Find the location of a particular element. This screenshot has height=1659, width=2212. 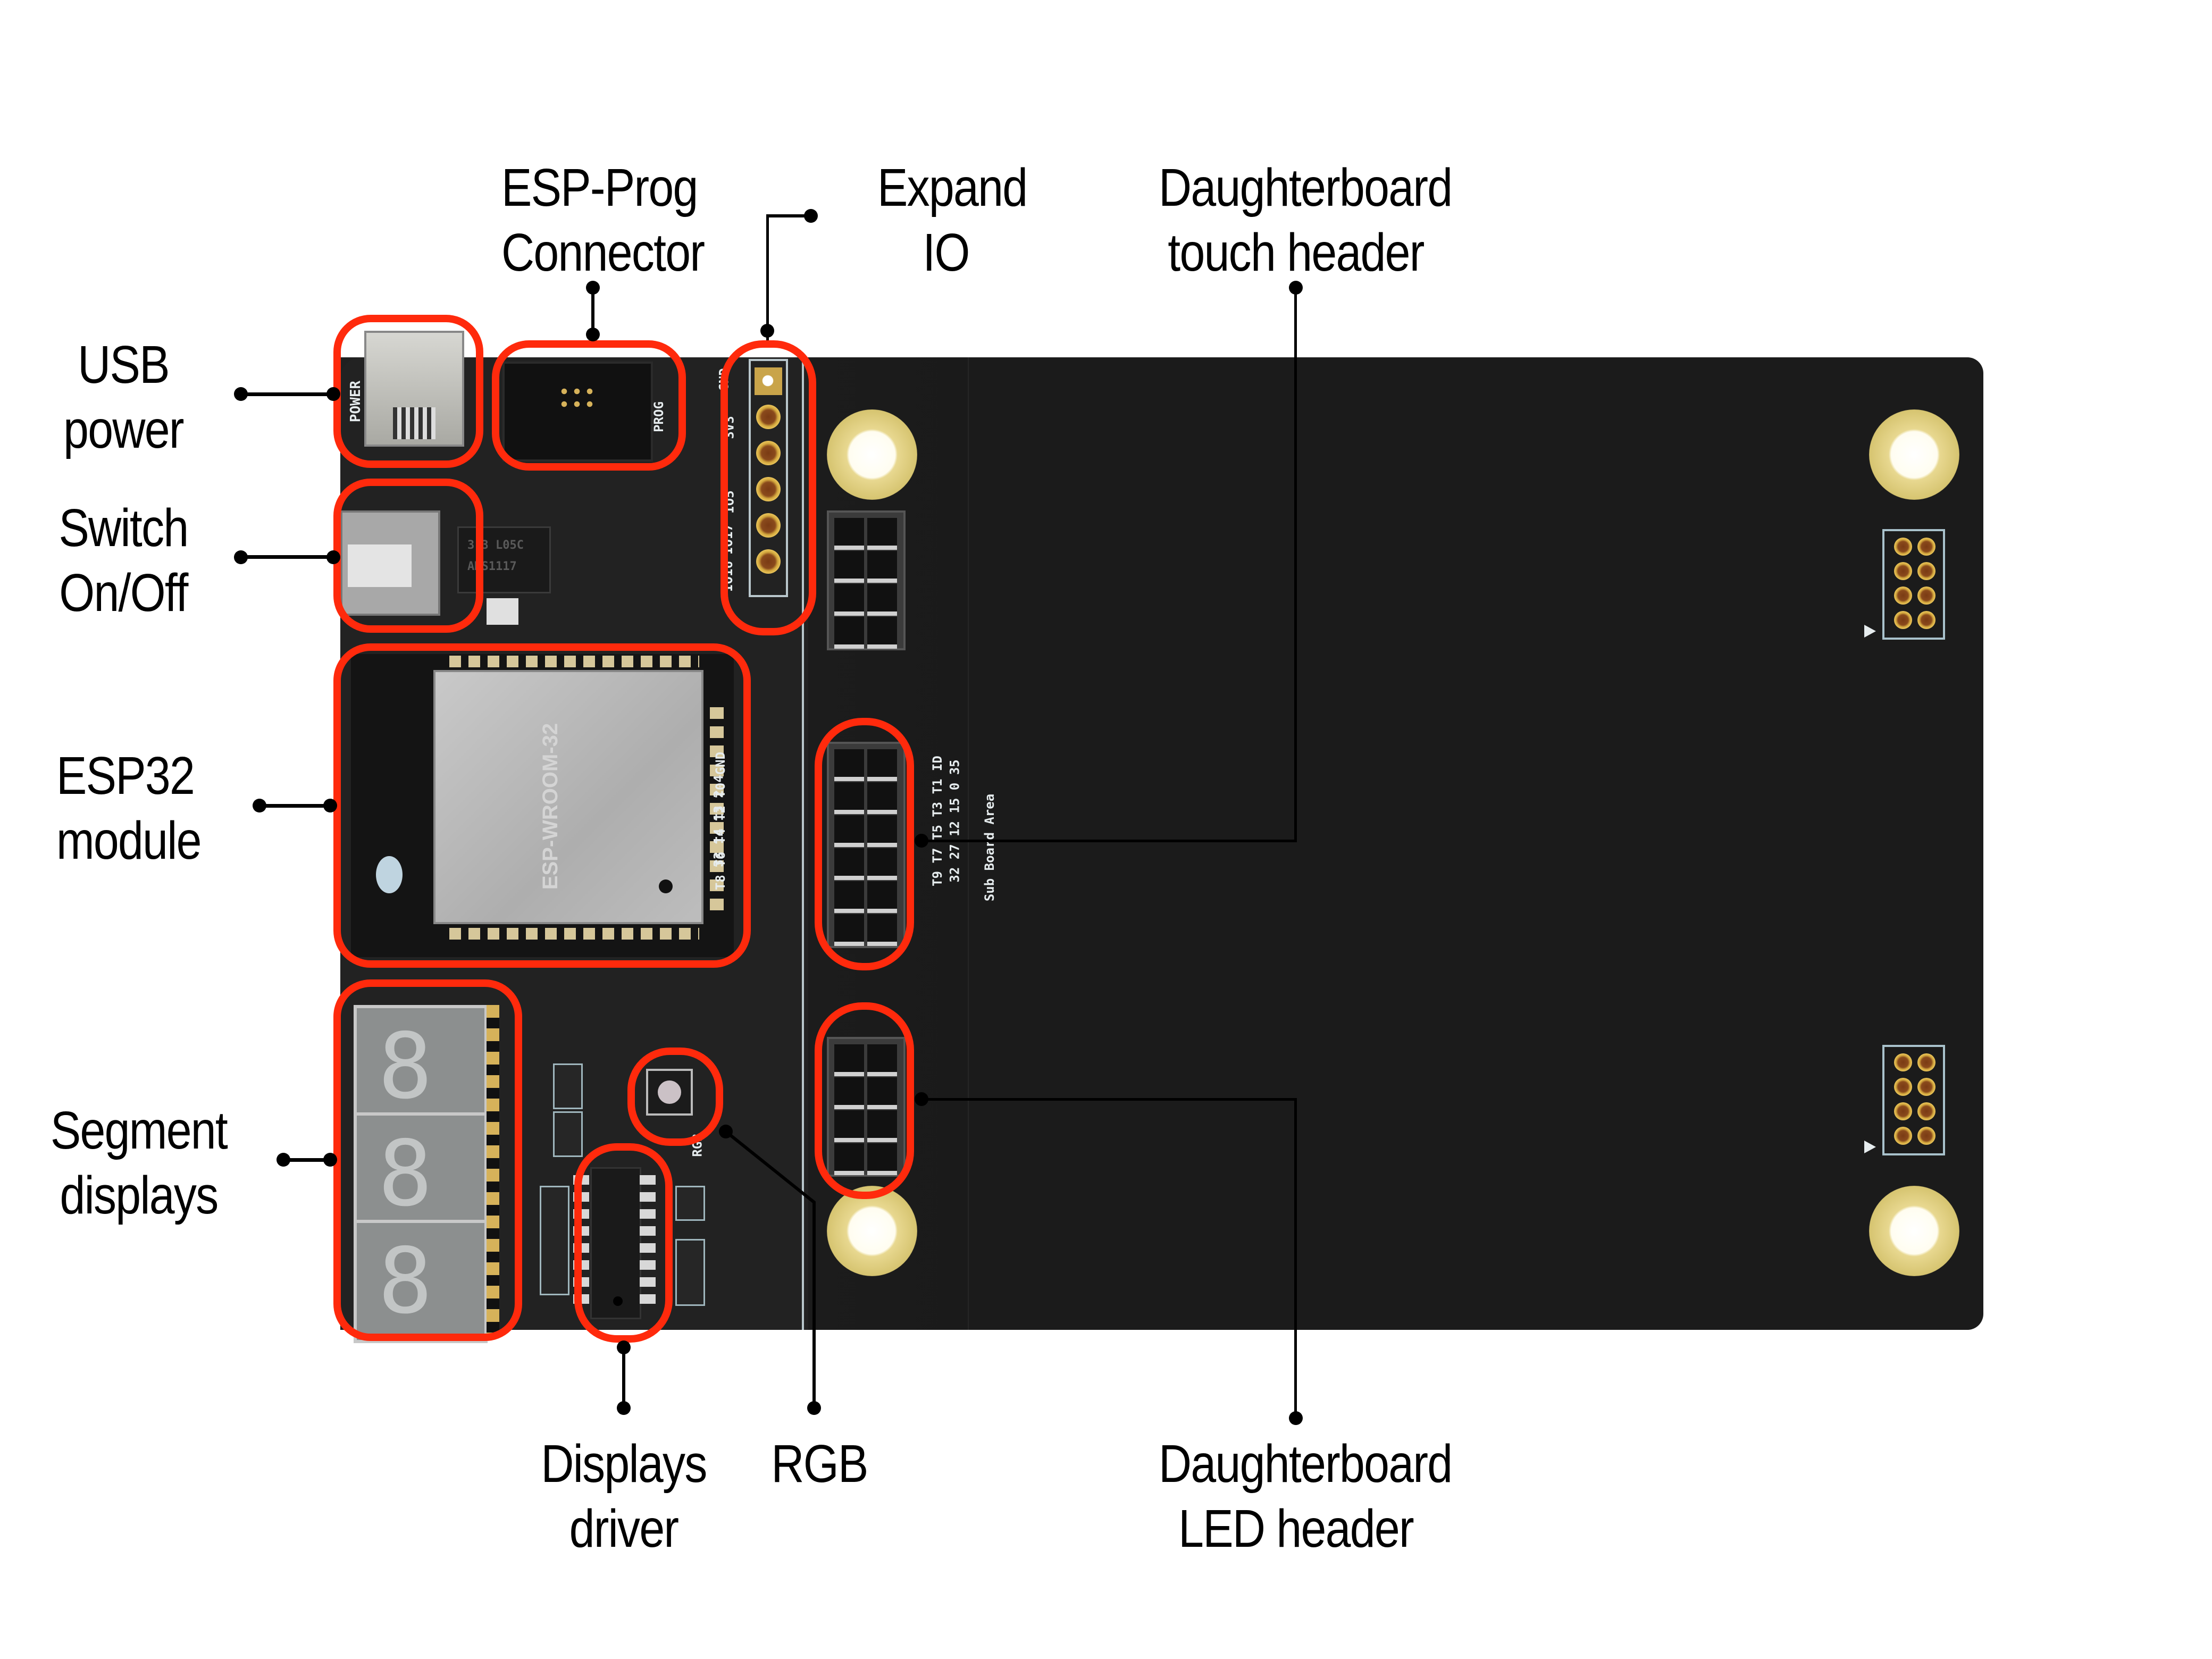

callout-usb-power is located at coordinates (408, 391).